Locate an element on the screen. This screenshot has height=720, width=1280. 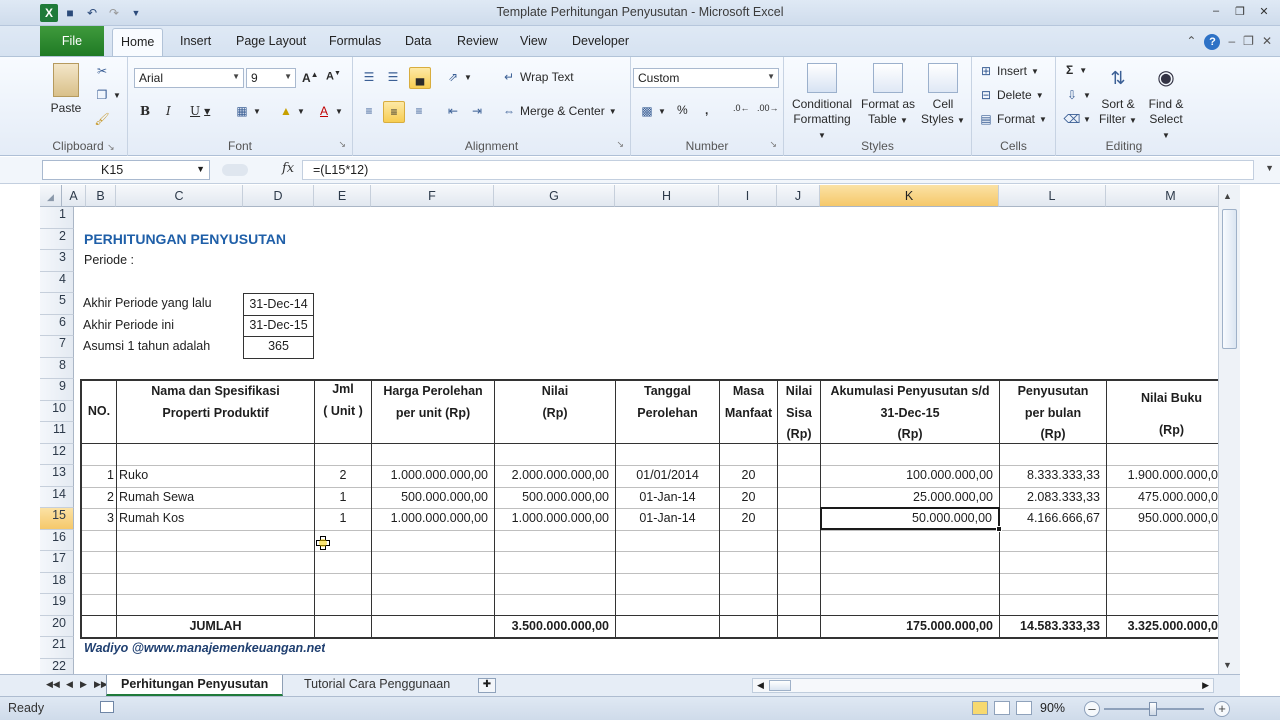
tab-page-layout: Page Layout is located at coordinates (271, 41).